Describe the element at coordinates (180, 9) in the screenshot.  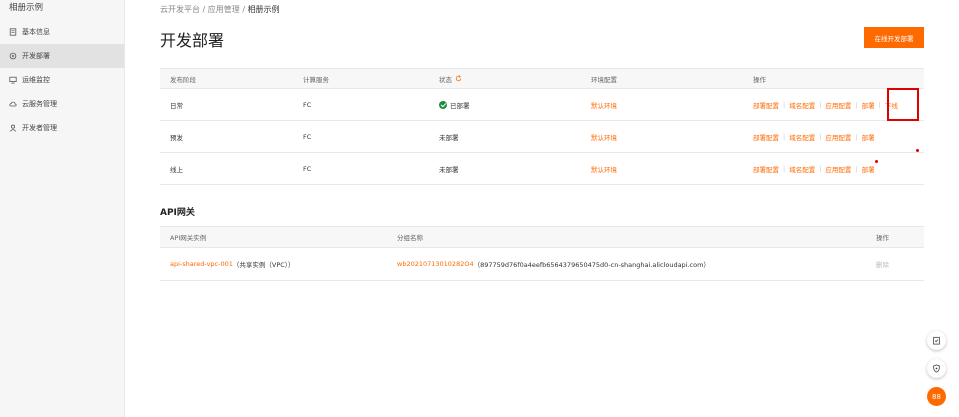
I see `breadcrumb-platform: 云开发平台` at that location.